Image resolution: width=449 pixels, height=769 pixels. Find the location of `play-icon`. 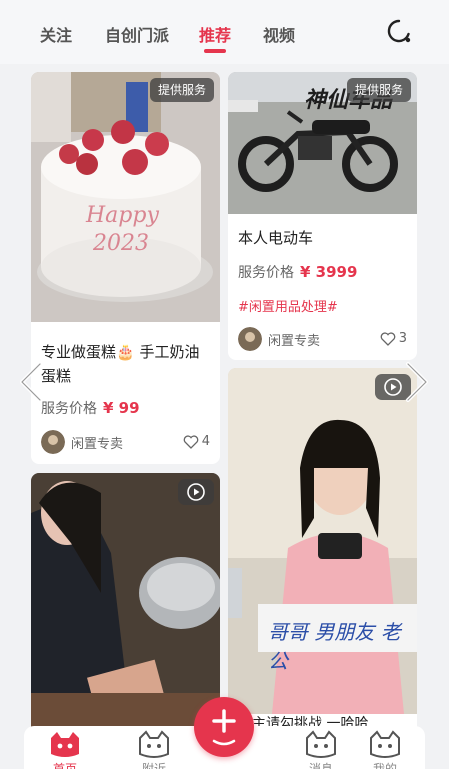

play-icon is located at coordinates (196, 492).